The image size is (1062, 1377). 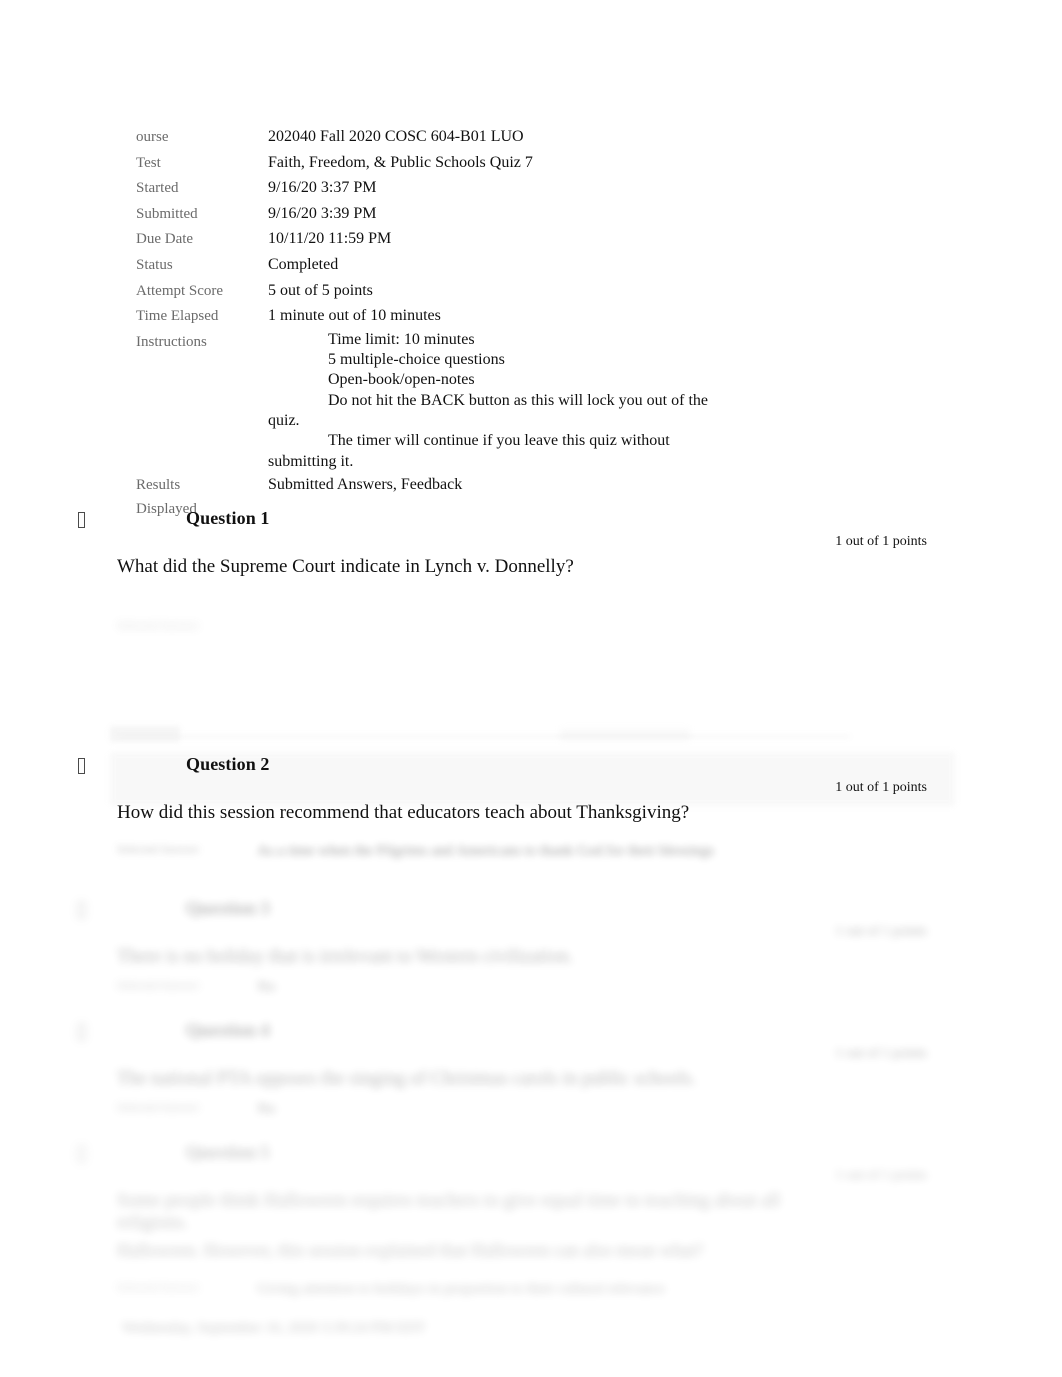 I want to click on summary-label-instructions: Instructions, so click(x=171, y=341).